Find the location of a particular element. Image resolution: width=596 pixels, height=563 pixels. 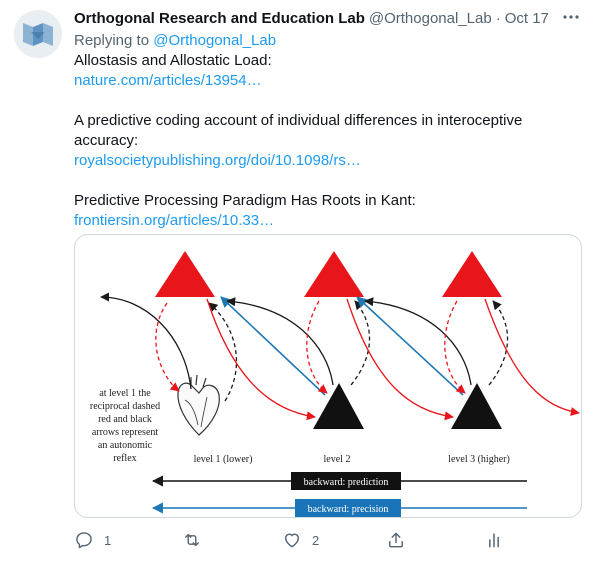

like-count: 2 is located at coordinates (316, 540).